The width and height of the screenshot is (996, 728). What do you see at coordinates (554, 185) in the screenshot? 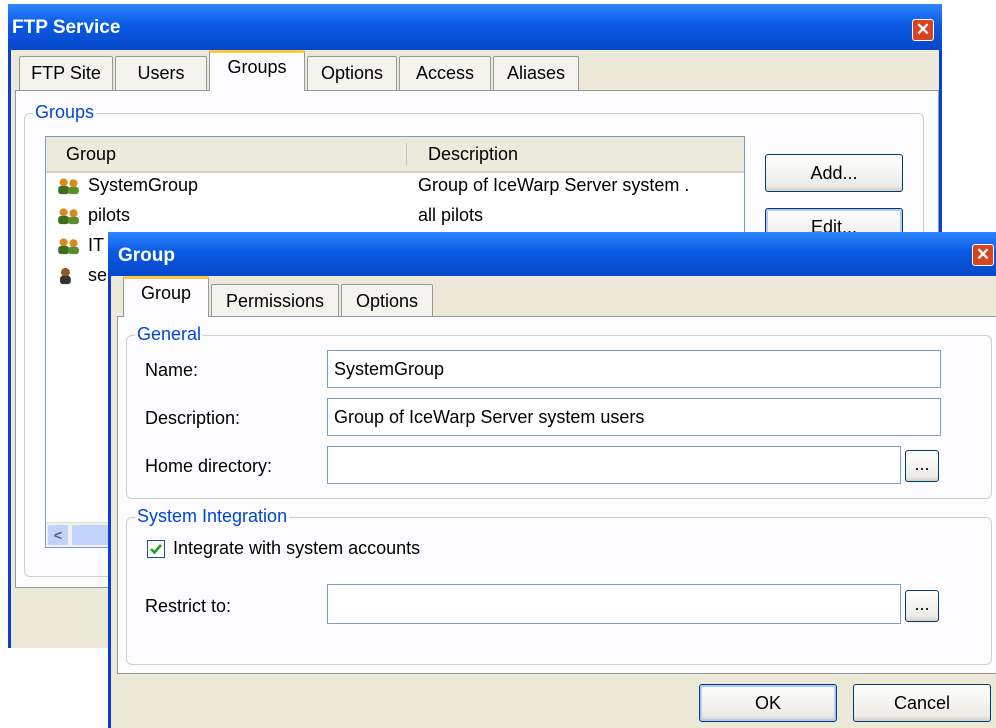
I see `description-cell: Group of IceWarp Server system .` at bounding box center [554, 185].